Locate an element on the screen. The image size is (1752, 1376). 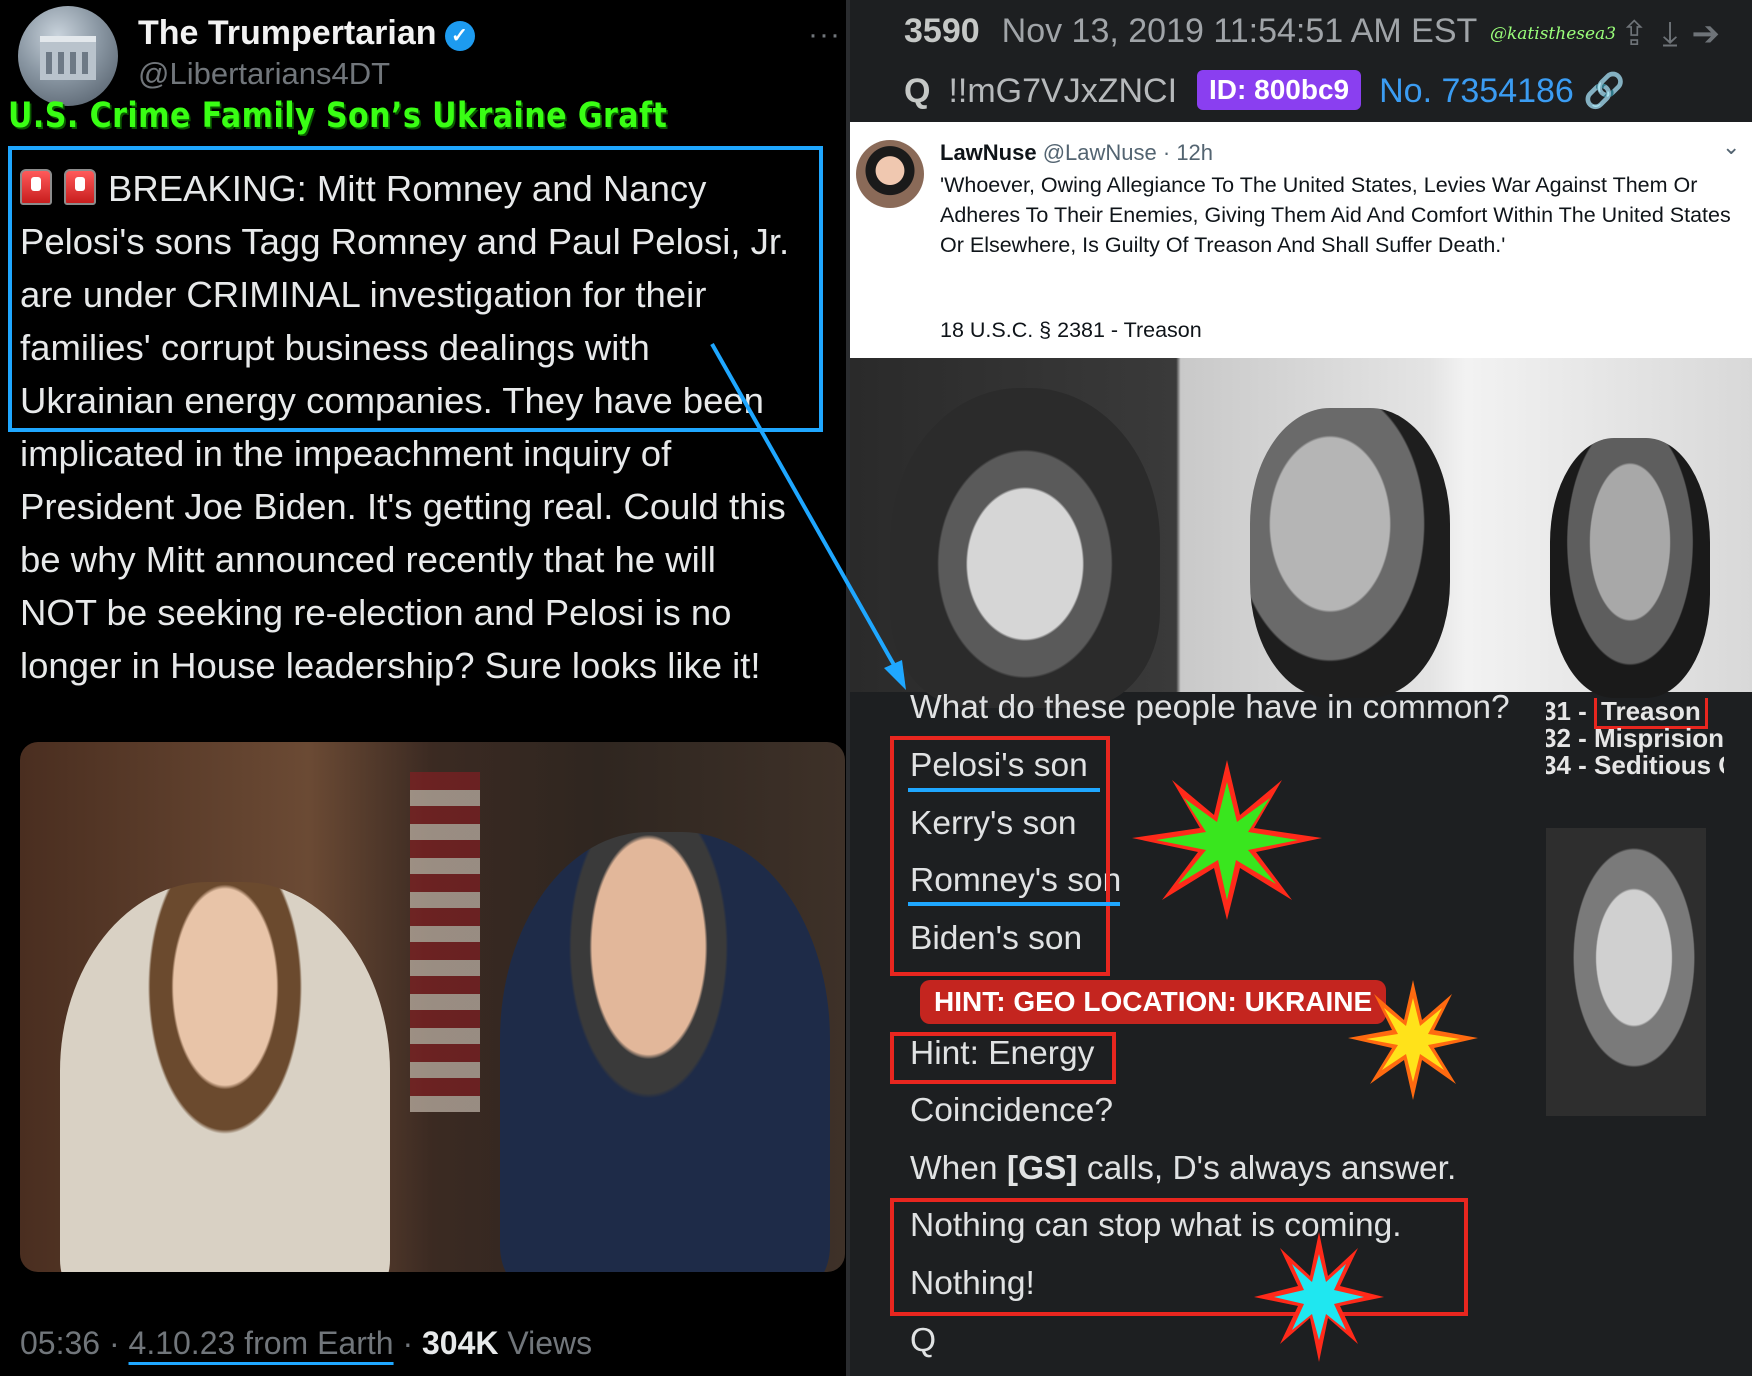
avatar-building is located at coordinates (68, 58).